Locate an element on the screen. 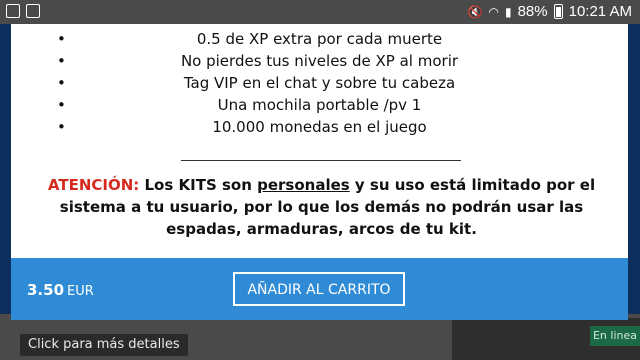  status-bar: 🔇 ◠ ▮ 88% 10:21 AM is located at coordinates (320, 12).